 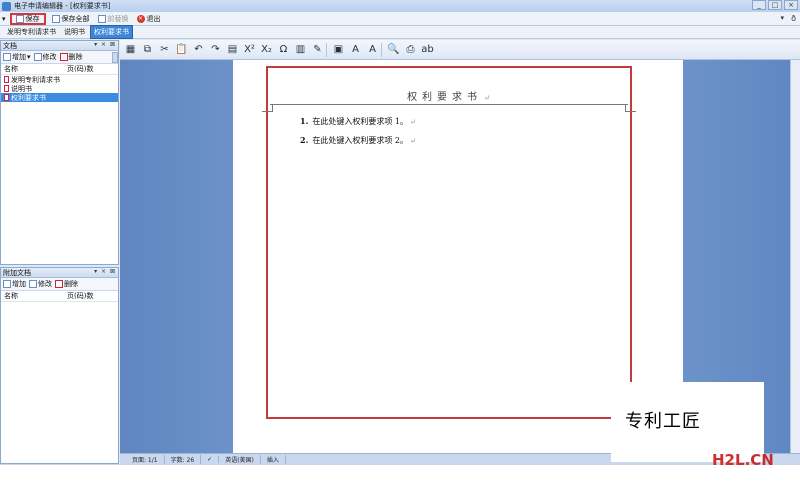 What do you see at coordinates (49, 57) in the screenshot?
I see `edit-label: 修改` at bounding box center [49, 57].